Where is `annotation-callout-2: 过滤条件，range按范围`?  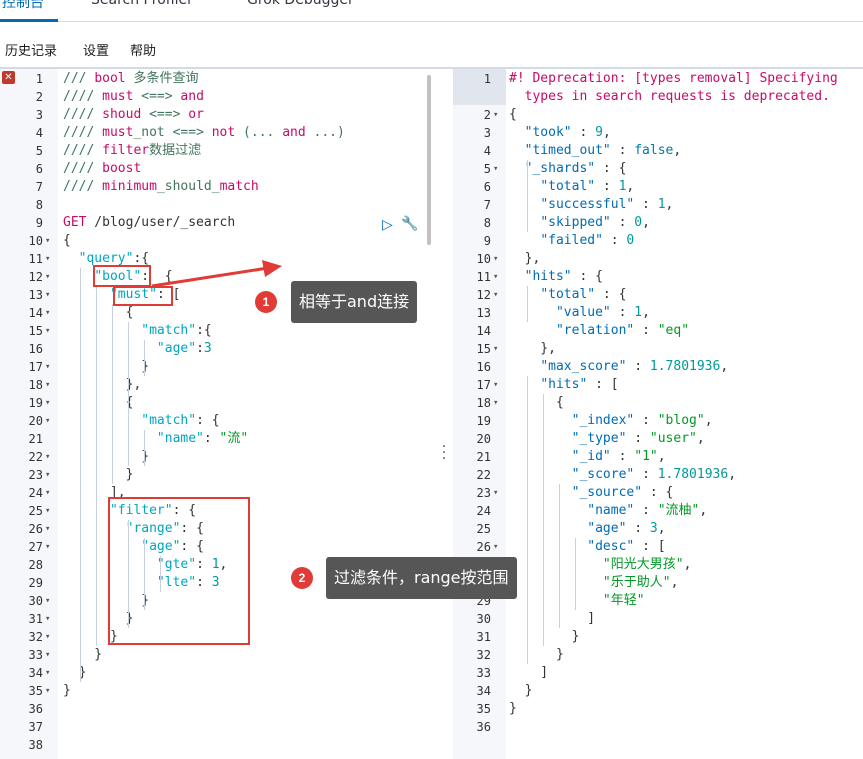
annotation-callout-2: 过滤条件，range按范围 is located at coordinates (421, 578).